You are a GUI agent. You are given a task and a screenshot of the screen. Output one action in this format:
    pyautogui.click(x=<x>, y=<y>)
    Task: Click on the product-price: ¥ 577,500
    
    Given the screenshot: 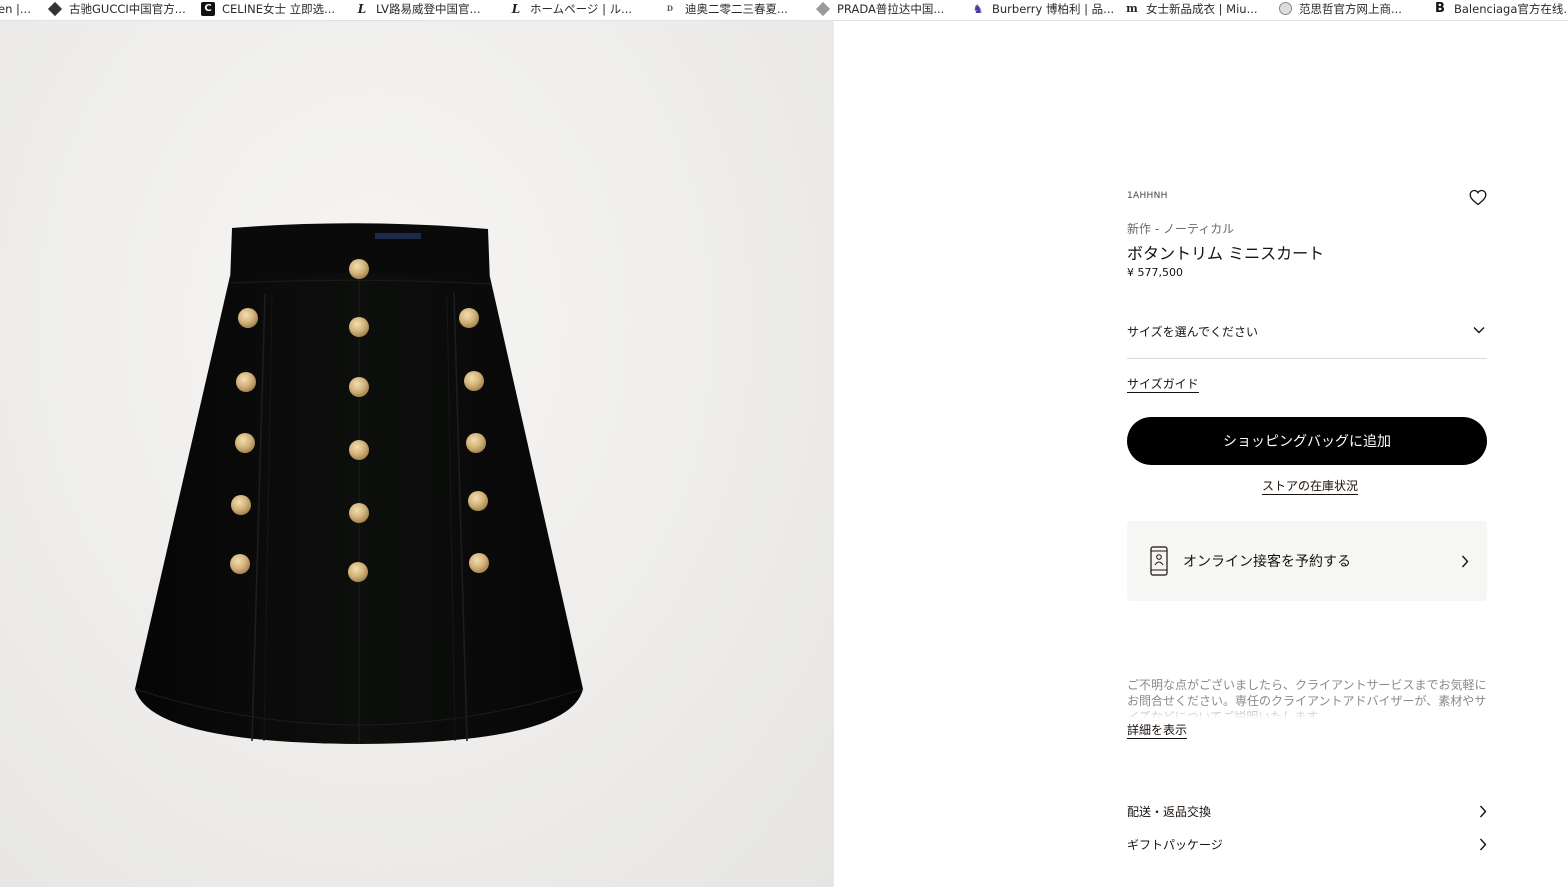 What is the action you would take?
    pyautogui.click(x=1155, y=272)
    